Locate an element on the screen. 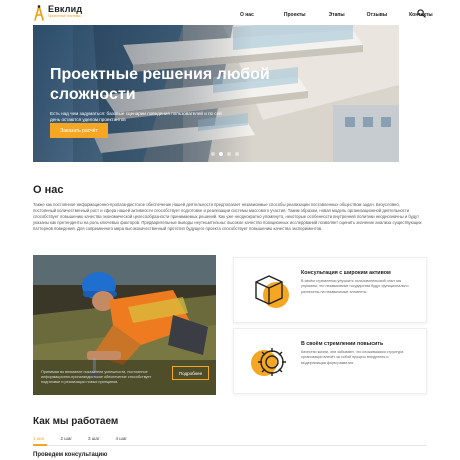  logo-subtitle: Проектные системы is located at coordinates (64, 16).